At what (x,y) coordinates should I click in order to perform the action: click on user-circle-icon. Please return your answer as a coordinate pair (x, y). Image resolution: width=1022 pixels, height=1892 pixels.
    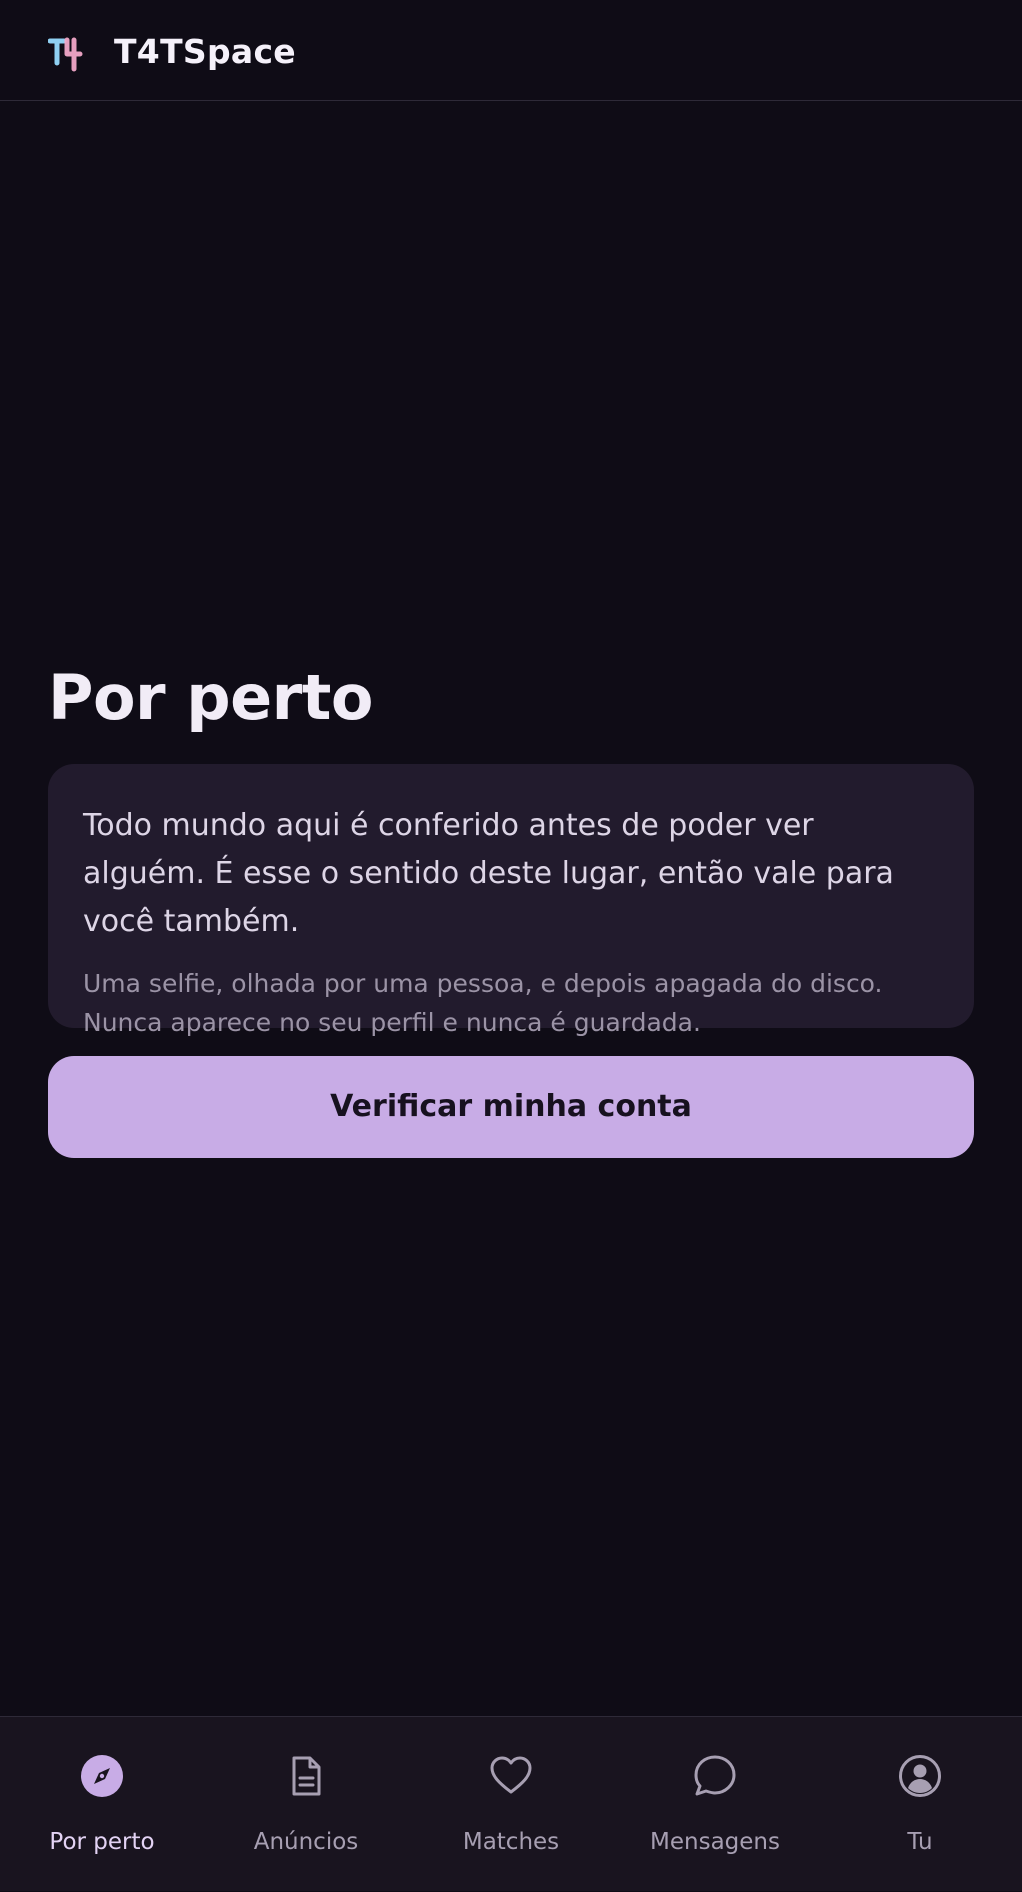
    Looking at the image, I should click on (920, 1776).